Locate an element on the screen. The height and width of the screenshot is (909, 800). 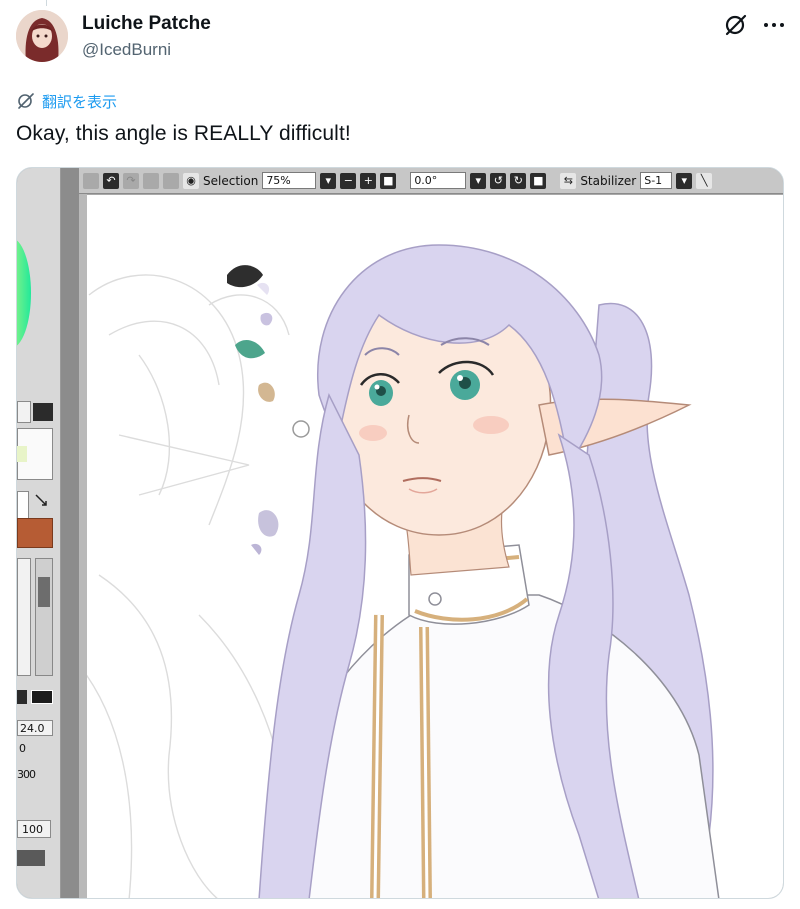
zoom-value: 75% is located at coordinates (278, 180).